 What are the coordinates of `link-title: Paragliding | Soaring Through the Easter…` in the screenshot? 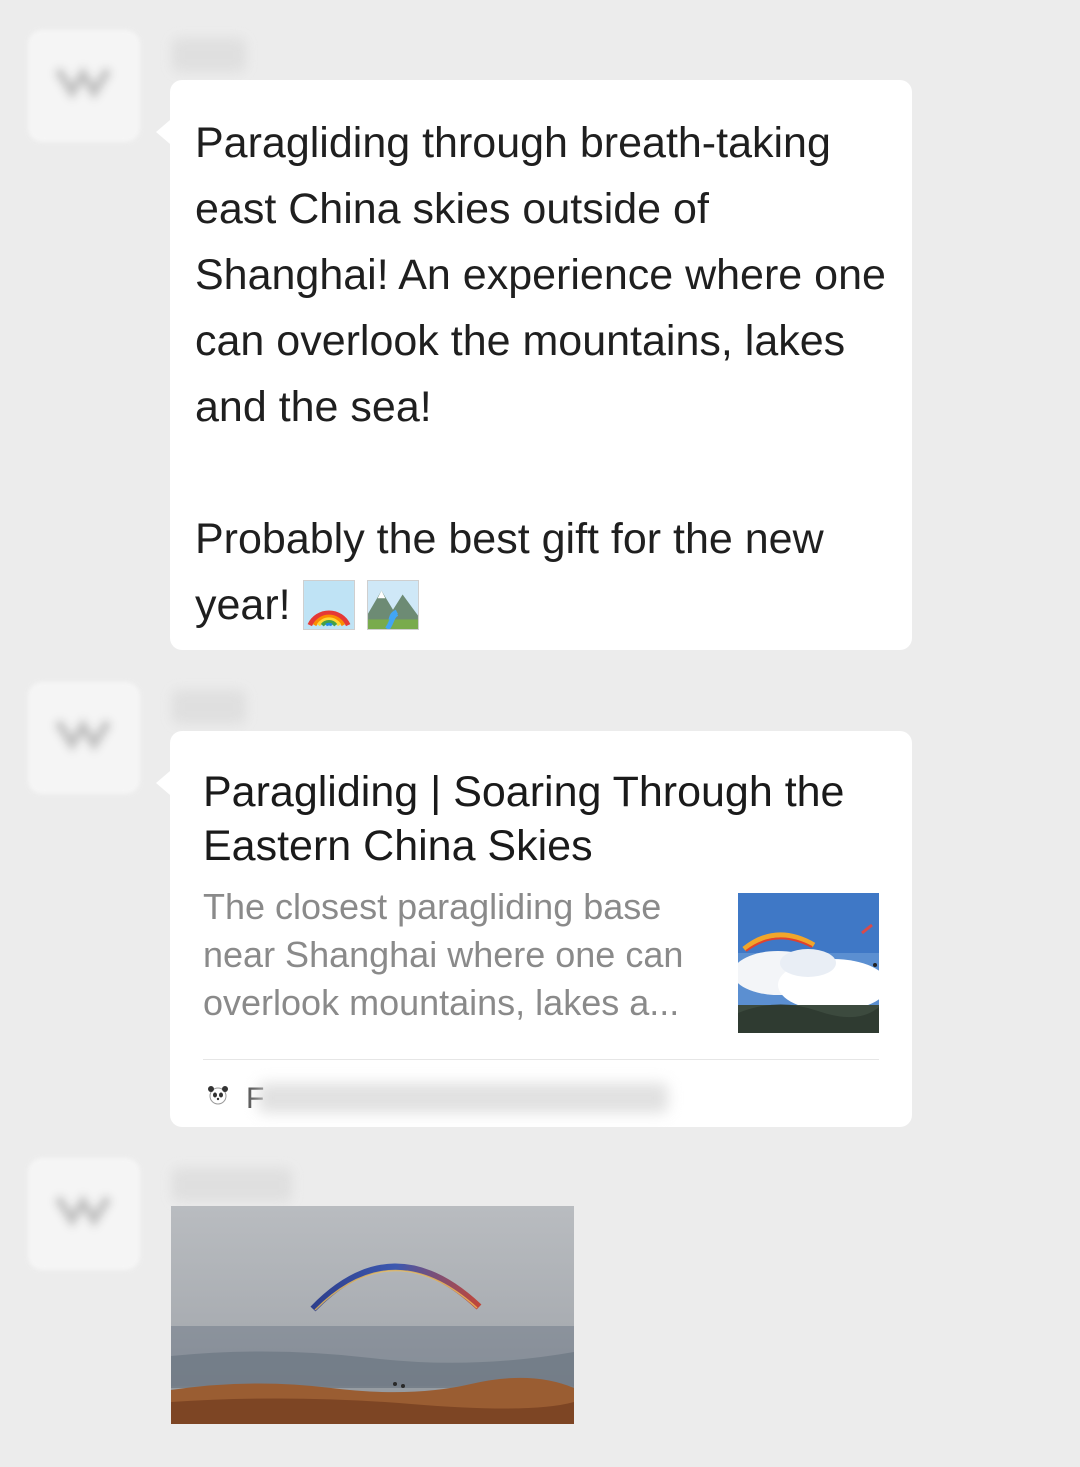 It's located at (524, 819).